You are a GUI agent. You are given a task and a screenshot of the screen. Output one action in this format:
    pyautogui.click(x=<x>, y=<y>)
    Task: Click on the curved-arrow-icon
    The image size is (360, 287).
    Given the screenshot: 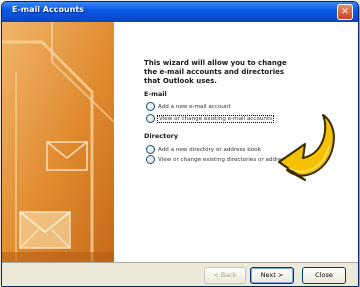 What is the action you would take?
    pyautogui.click(x=306, y=147)
    